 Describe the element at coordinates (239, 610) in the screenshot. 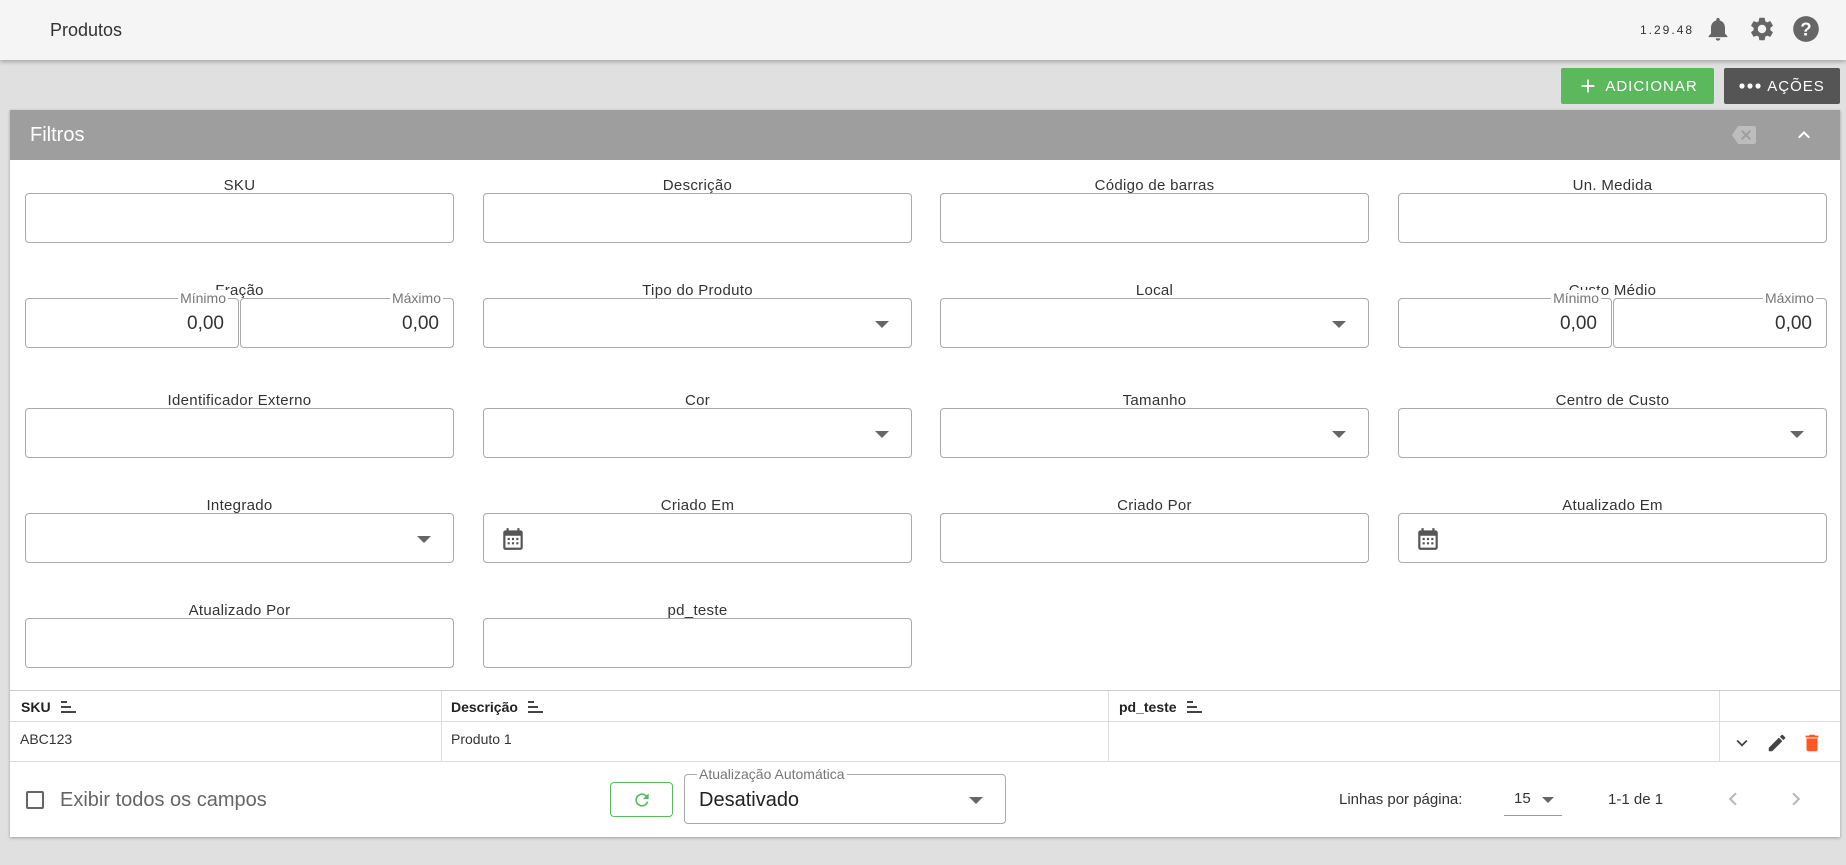

I see `atualizado-por-label: Atualizado Por` at that location.